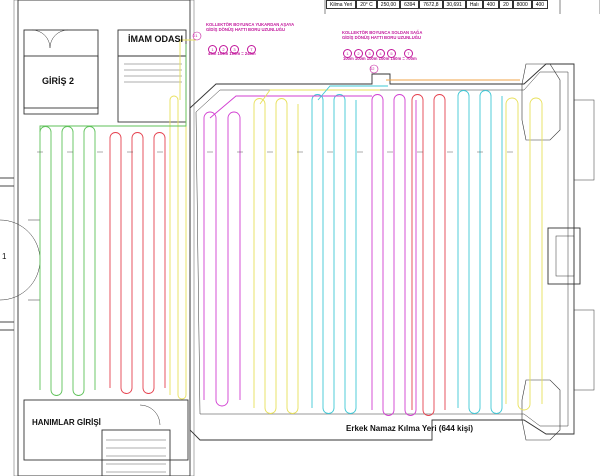 The height and width of the screenshot is (476, 600). I want to click on table-cell: Halı, so click(474, 4).